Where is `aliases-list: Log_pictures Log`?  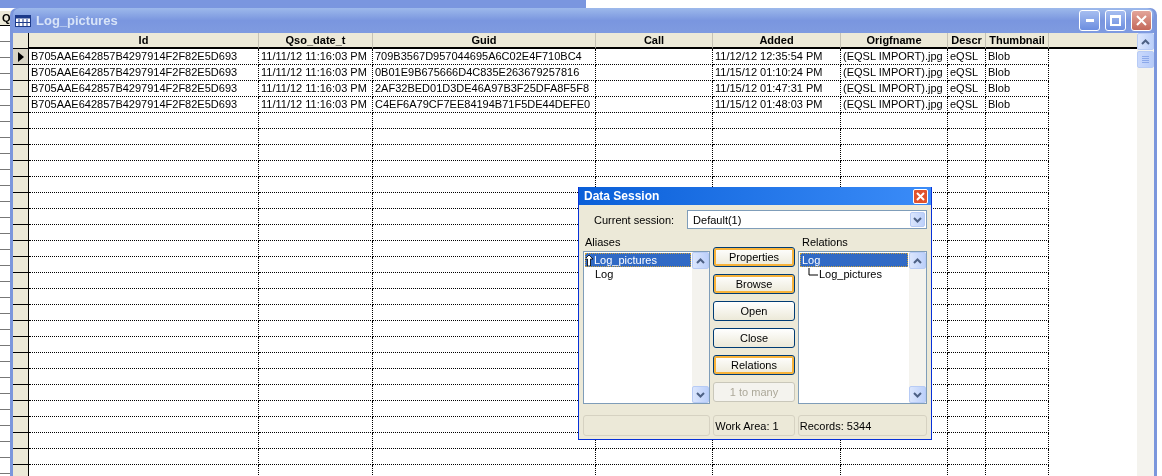 aliases-list: Log_pictures Log is located at coordinates (646, 327).